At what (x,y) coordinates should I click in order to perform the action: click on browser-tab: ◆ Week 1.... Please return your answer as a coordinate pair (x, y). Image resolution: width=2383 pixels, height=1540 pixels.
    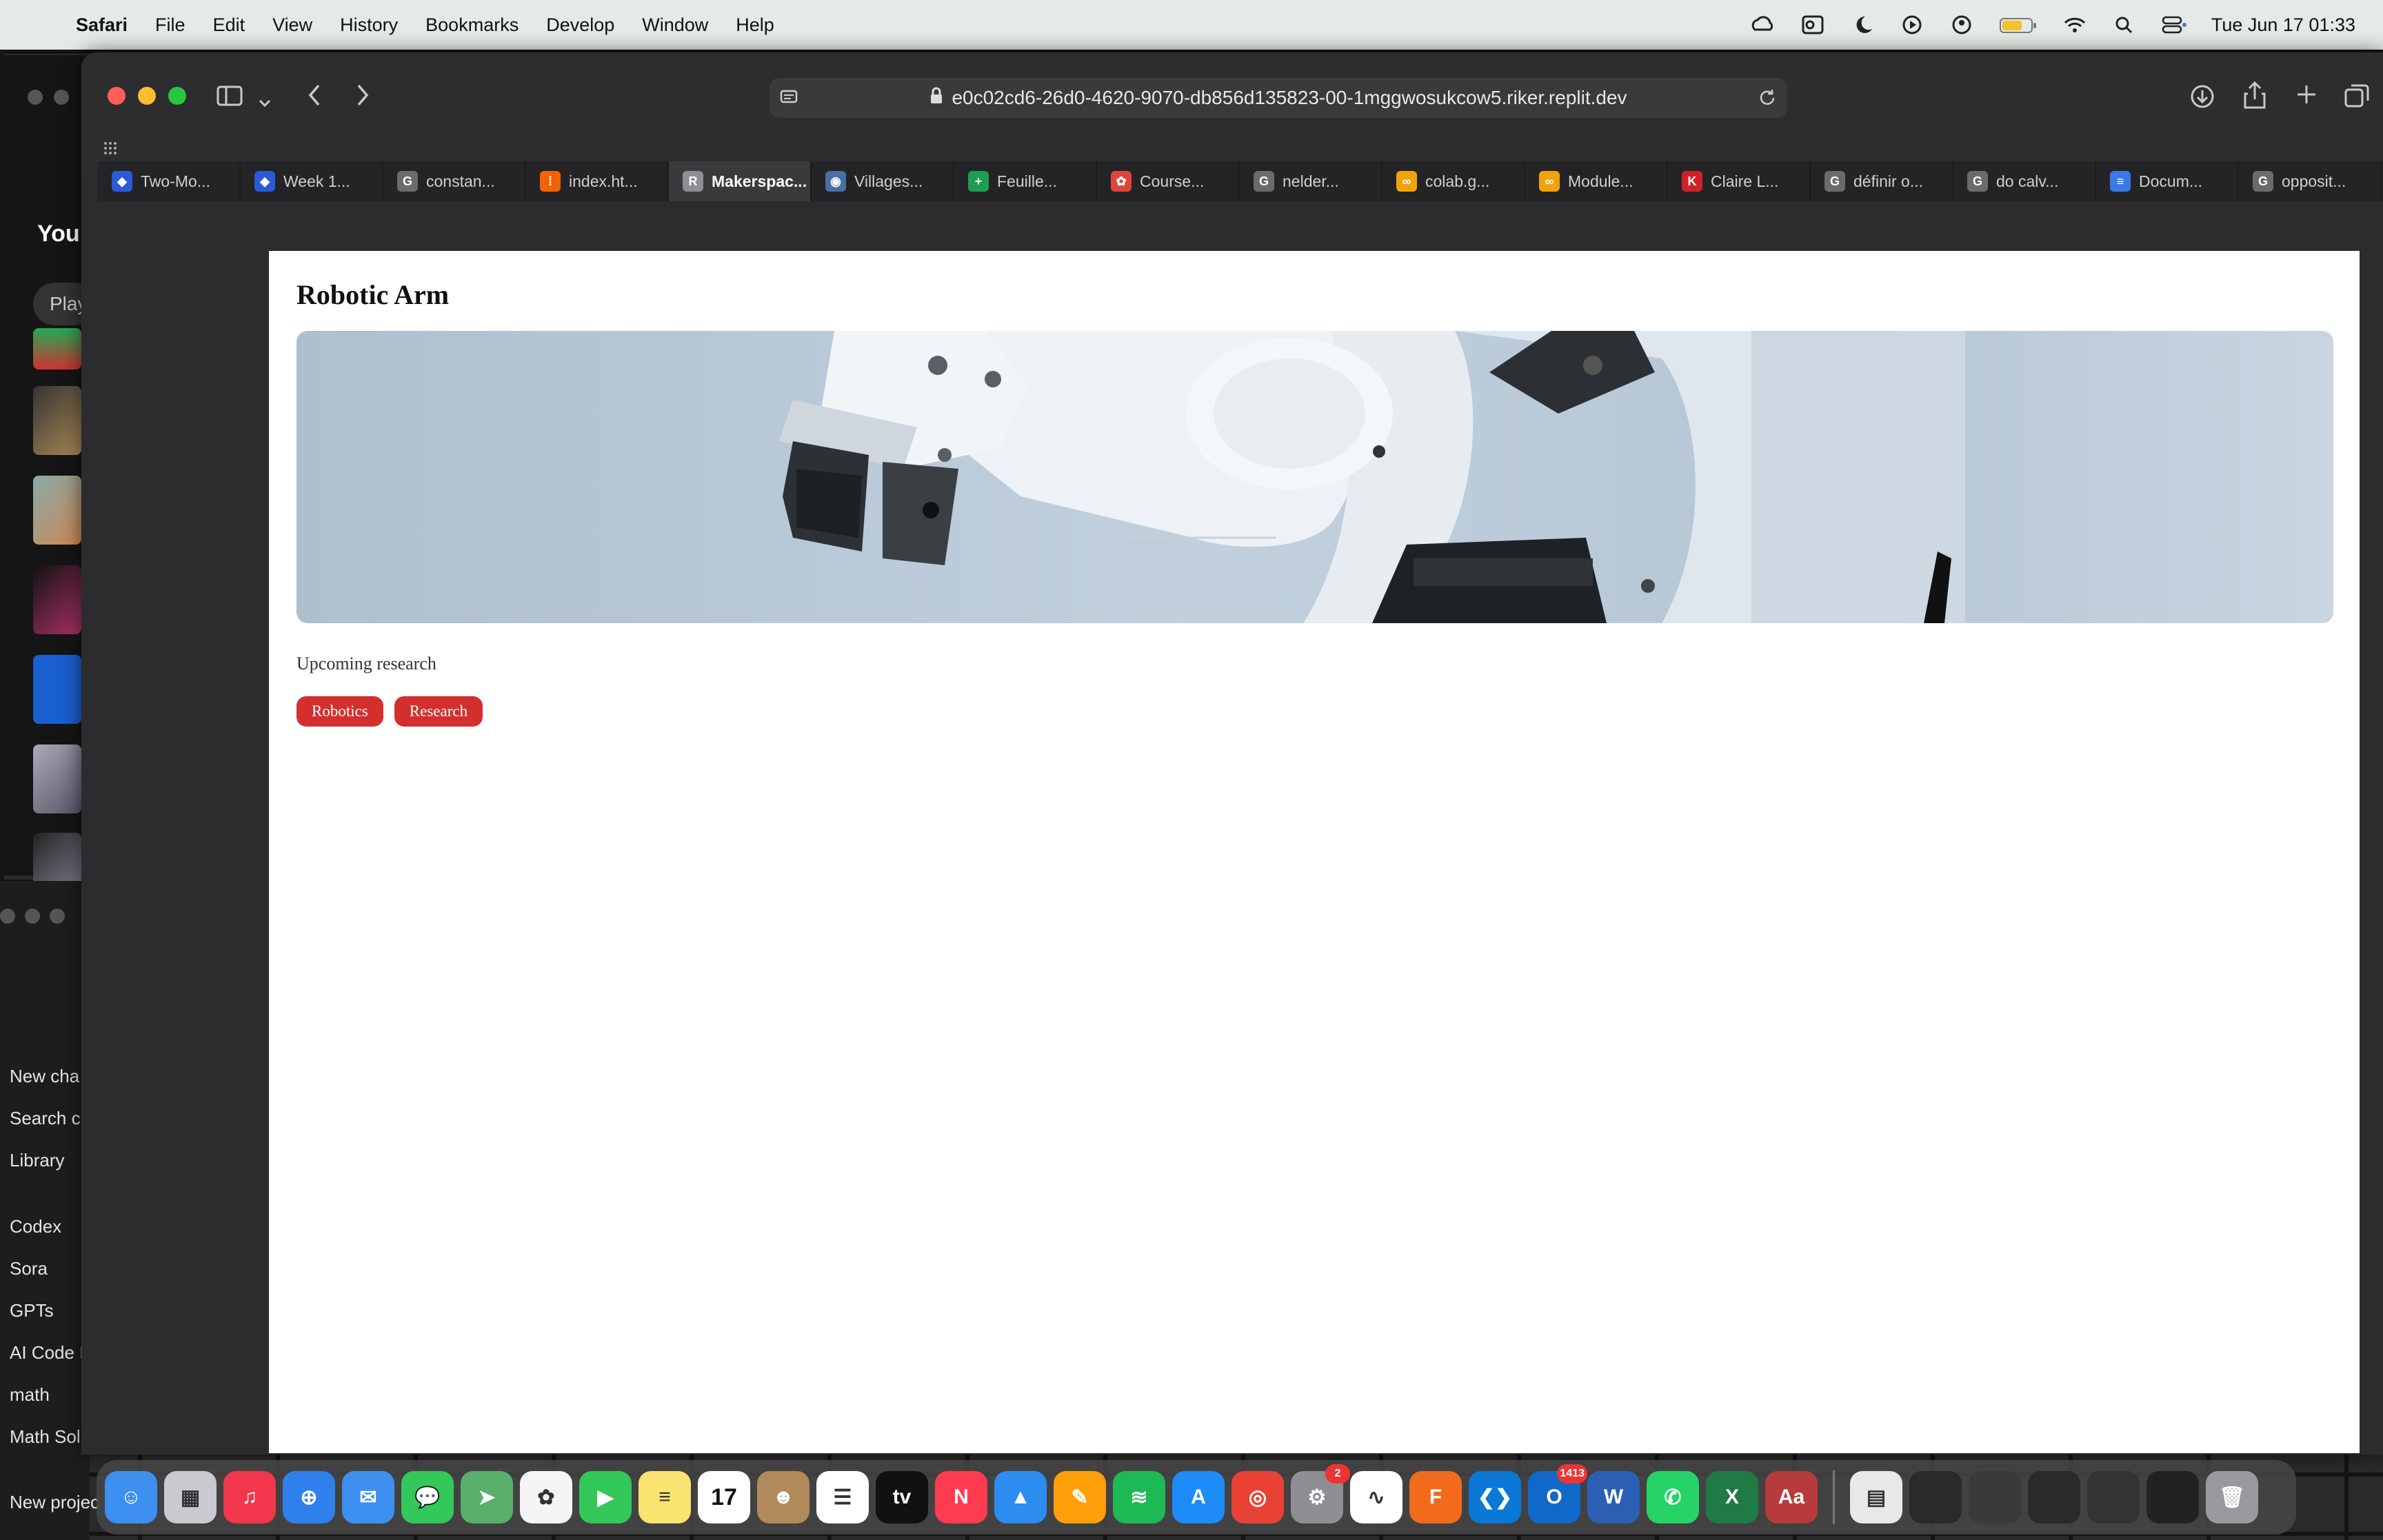
    Looking at the image, I should click on (312, 181).